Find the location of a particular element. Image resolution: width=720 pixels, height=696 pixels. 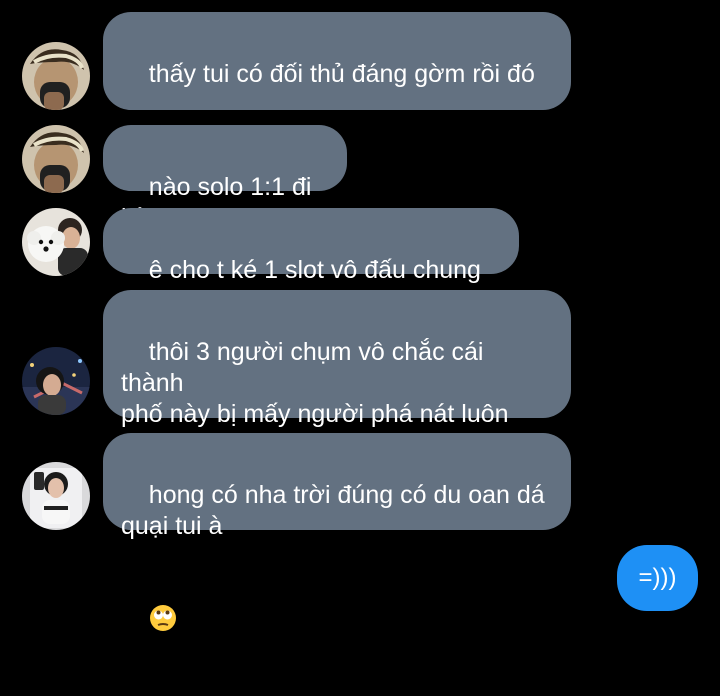

eye-roll-emoji-icon is located at coordinates (163, 586).